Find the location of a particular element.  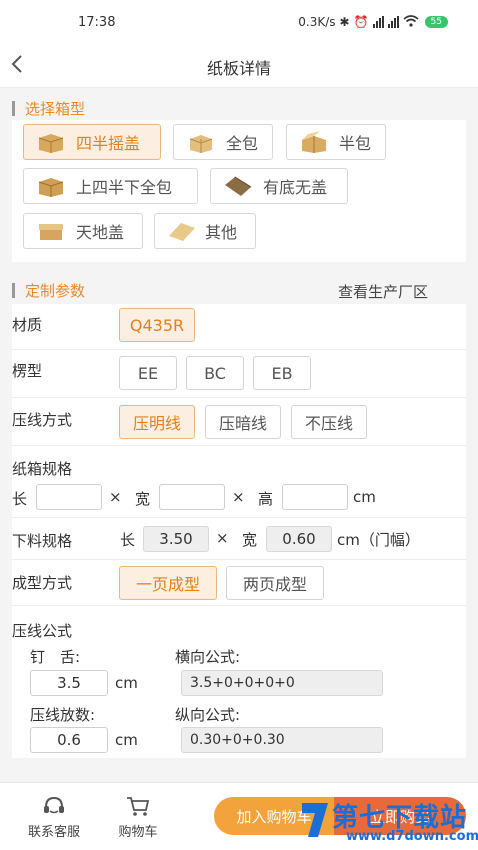

crease-option-visible: 压明线 is located at coordinates (157, 422).